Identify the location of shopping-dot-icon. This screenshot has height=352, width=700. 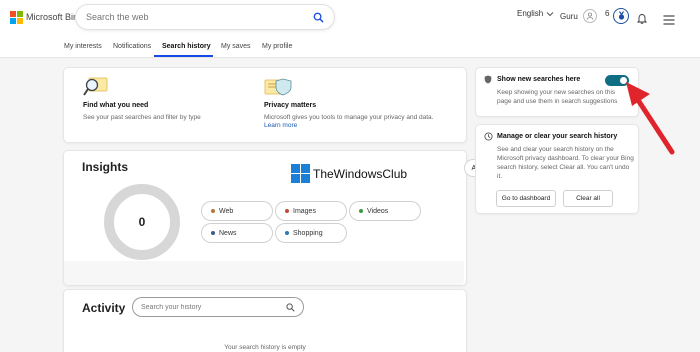
(287, 233).